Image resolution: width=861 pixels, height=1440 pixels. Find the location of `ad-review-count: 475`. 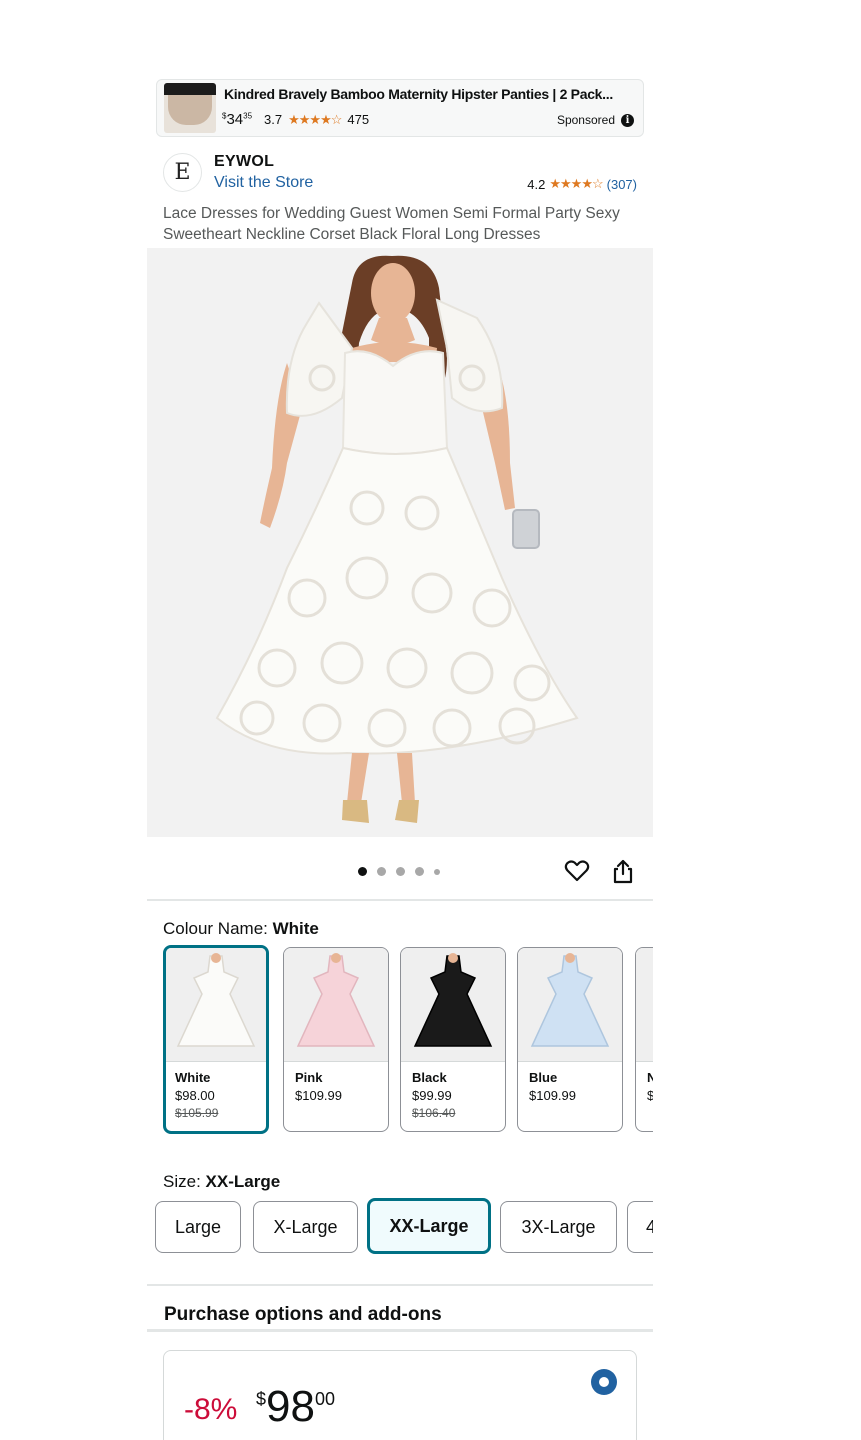

ad-review-count: 475 is located at coordinates (358, 119).